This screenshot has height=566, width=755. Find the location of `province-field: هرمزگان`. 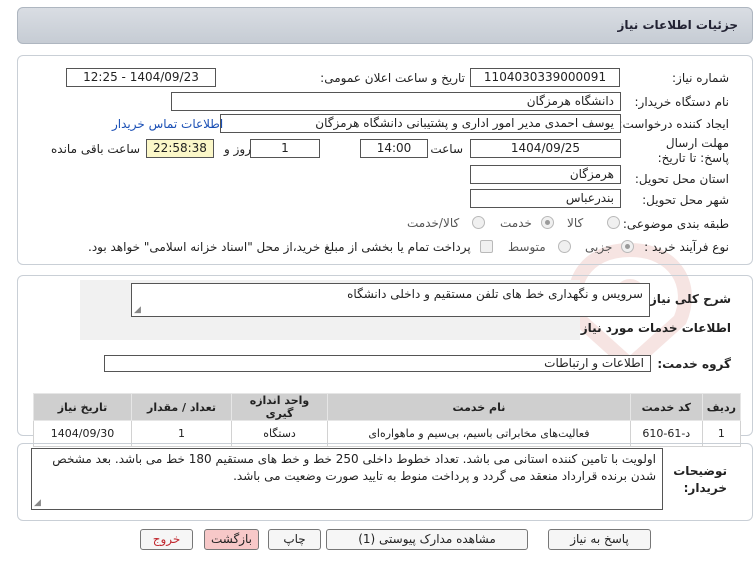

province-field: هرمزگان is located at coordinates (545, 174).